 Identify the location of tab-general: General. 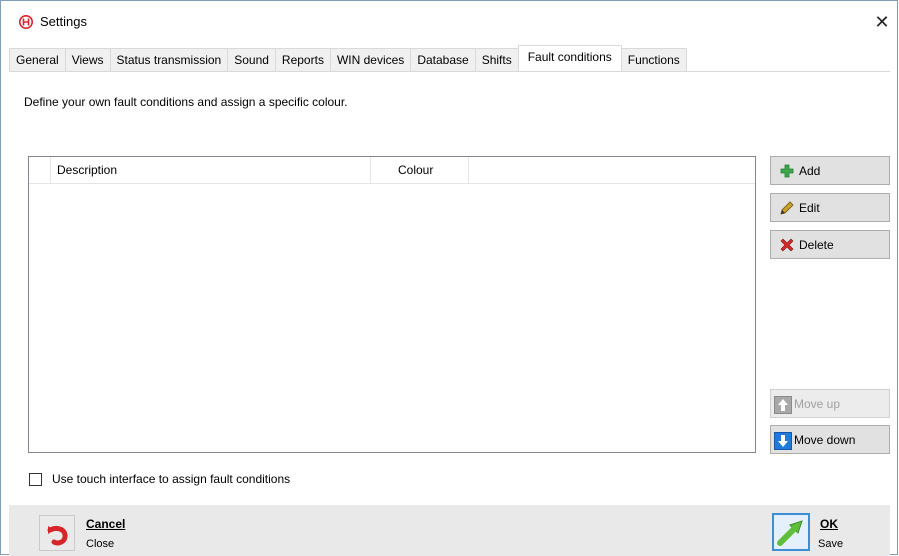
(37, 59).